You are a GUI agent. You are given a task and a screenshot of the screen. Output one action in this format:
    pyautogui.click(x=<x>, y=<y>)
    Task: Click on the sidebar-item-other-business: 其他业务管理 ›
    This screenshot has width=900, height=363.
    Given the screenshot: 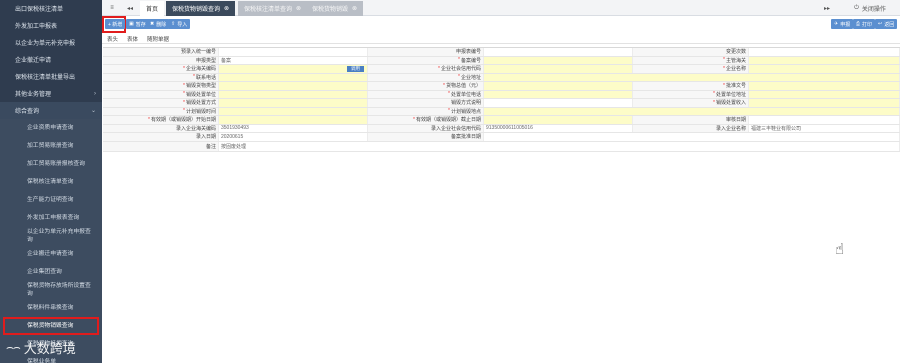 What is the action you would take?
    pyautogui.click(x=51, y=93)
    